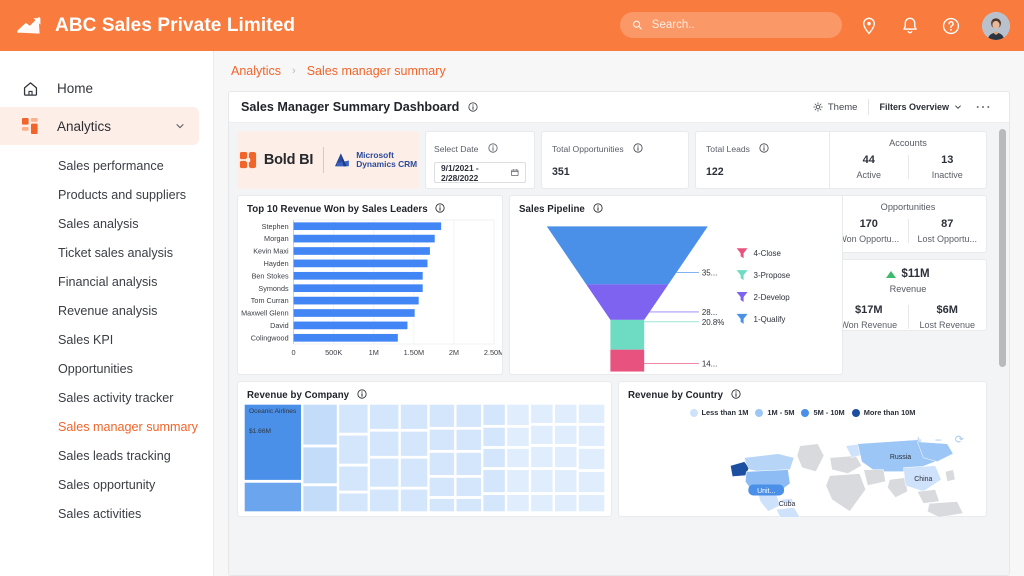 The height and width of the screenshot is (576, 1024). I want to click on sidebar-item-label: Sales activity tracker, so click(116, 397).